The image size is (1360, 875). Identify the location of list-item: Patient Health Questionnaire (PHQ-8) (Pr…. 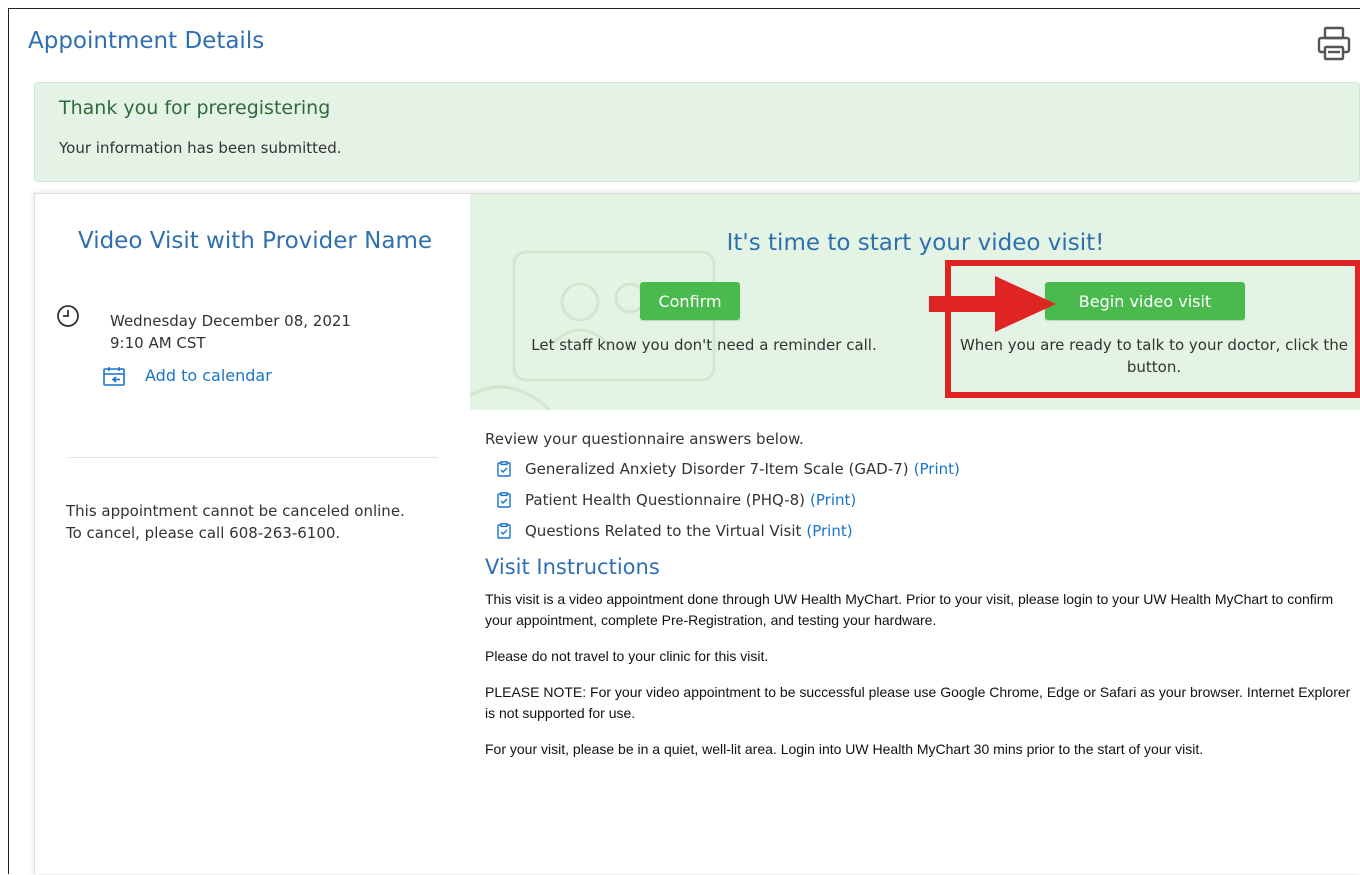
(926, 500).